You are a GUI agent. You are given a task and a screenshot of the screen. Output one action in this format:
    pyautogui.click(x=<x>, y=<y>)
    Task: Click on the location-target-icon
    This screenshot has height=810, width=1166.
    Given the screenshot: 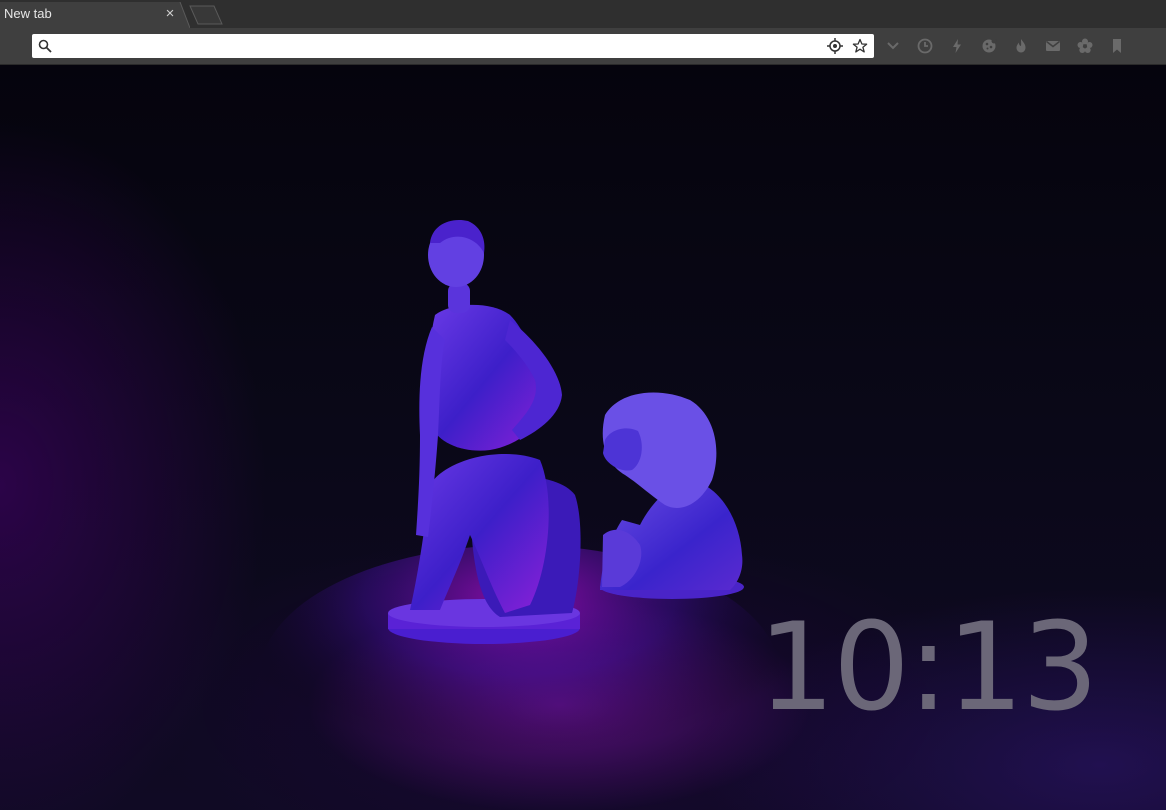 What is the action you would take?
    pyautogui.click(x=835, y=46)
    